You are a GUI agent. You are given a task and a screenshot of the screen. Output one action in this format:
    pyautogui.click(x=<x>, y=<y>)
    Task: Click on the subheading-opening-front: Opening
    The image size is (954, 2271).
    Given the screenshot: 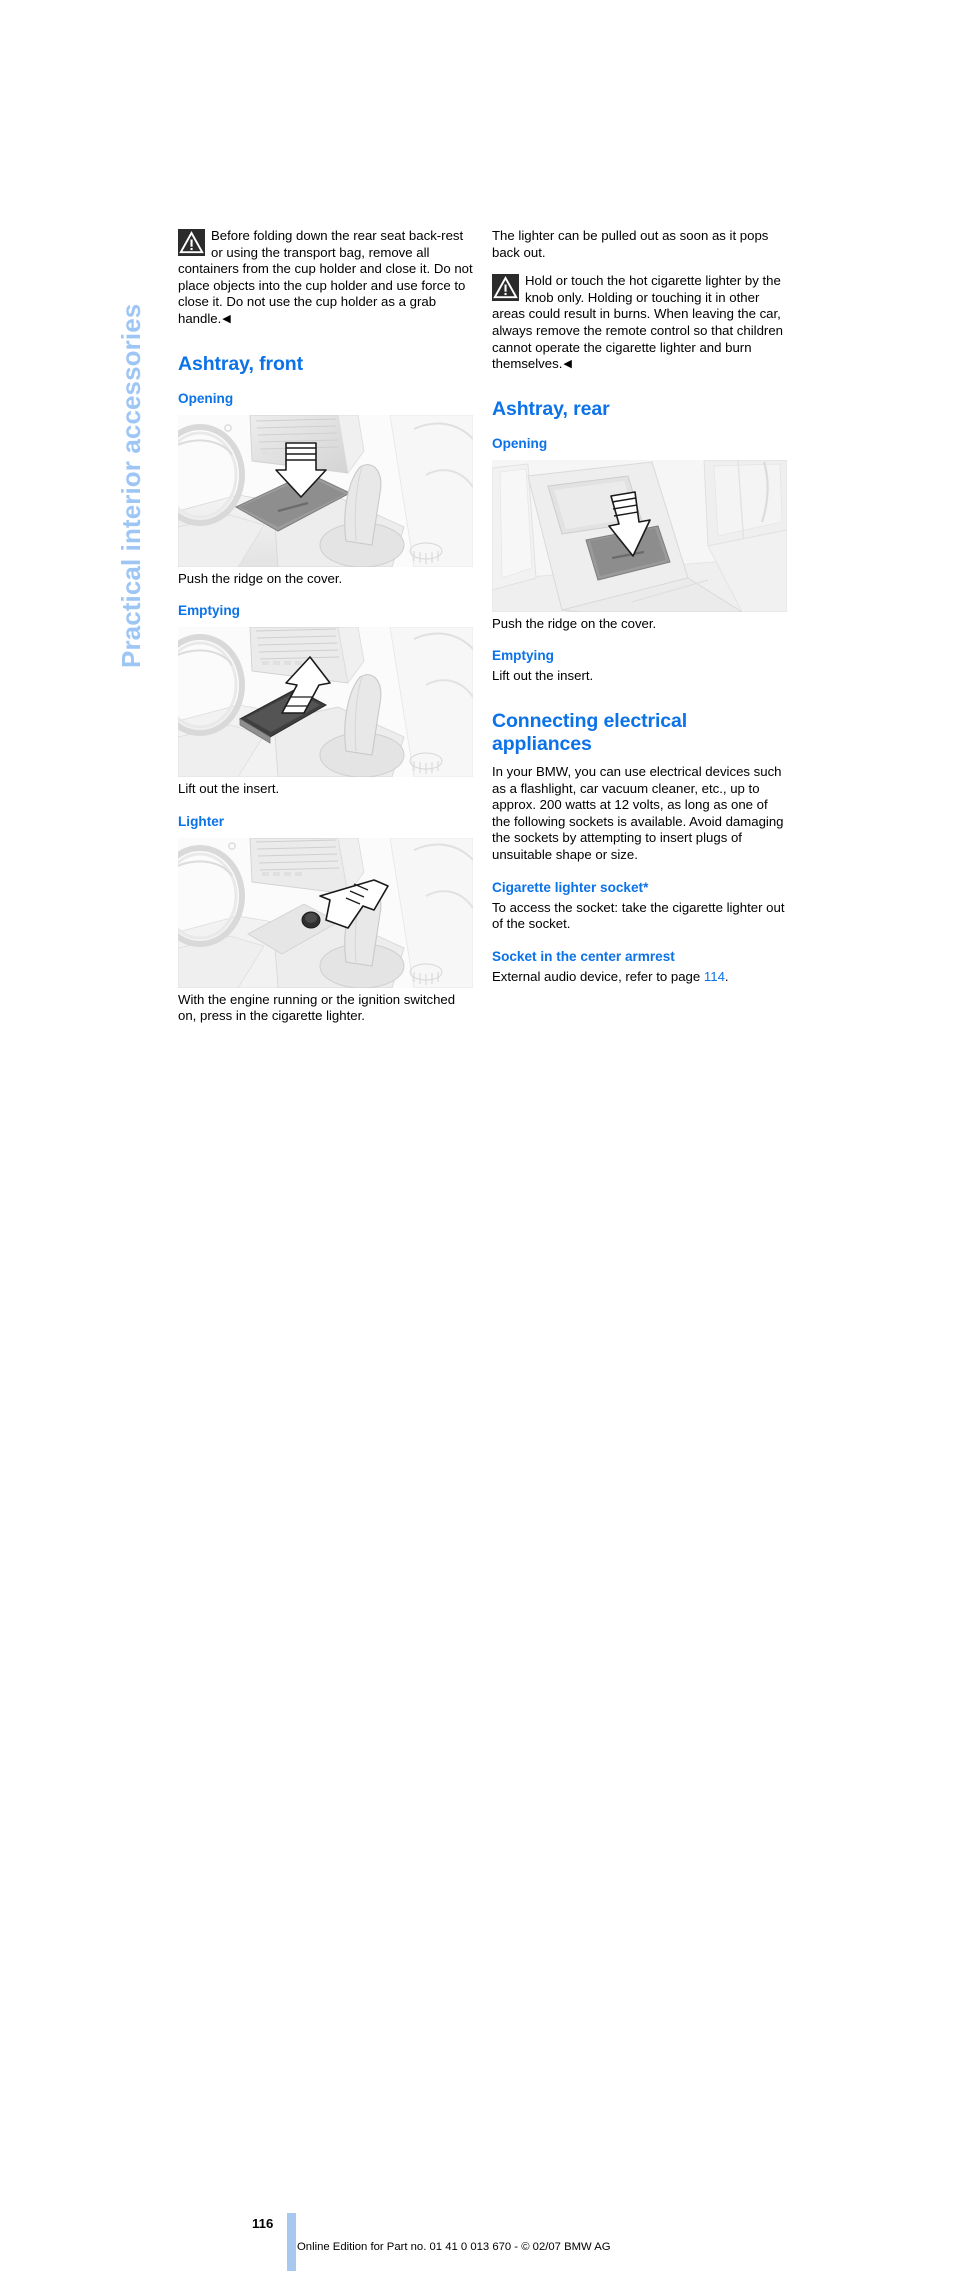 What is the action you would take?
    pyautogui.click(x=206, y=398)
    